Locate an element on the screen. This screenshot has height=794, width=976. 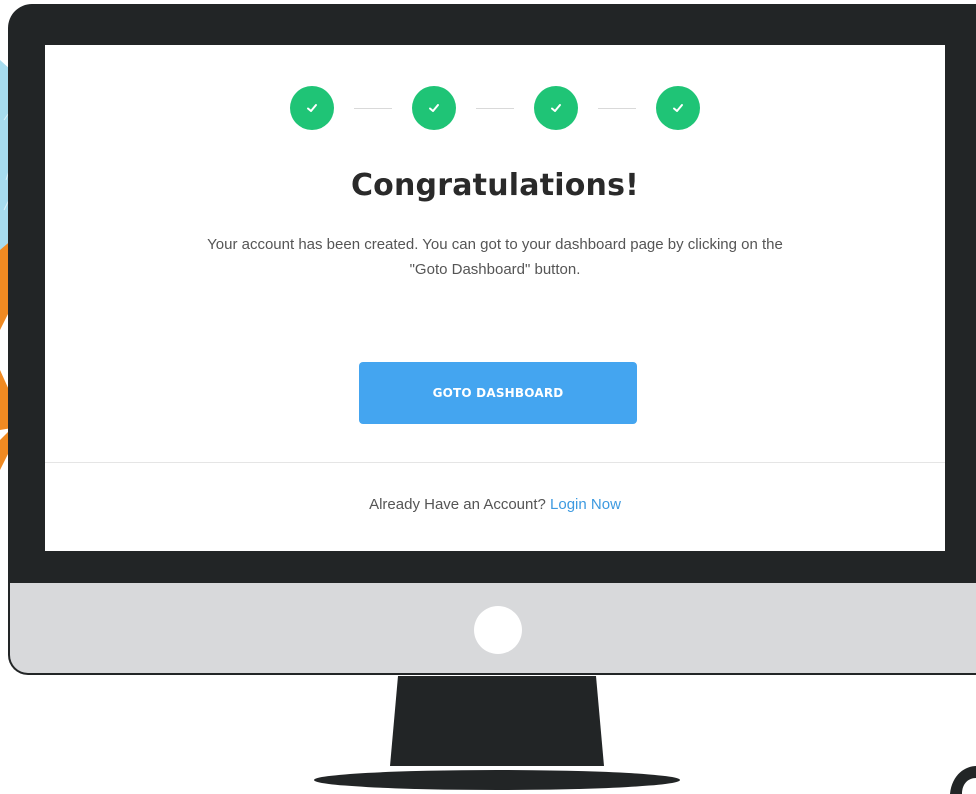
page-title: Congratulations! is located at coordinates (495, 185).